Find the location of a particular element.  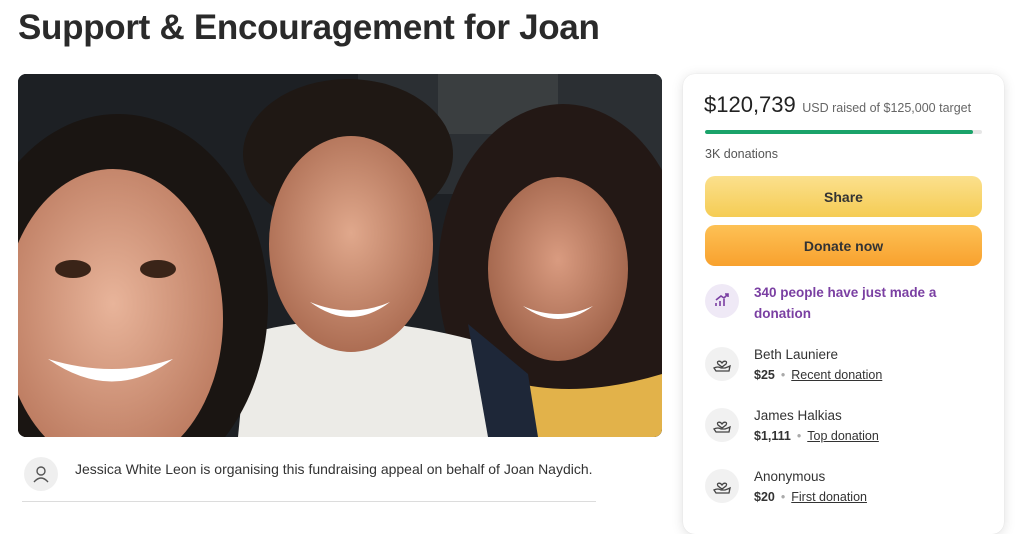

recent-donation-link: Recent donation is located at coordinates (836, 375).